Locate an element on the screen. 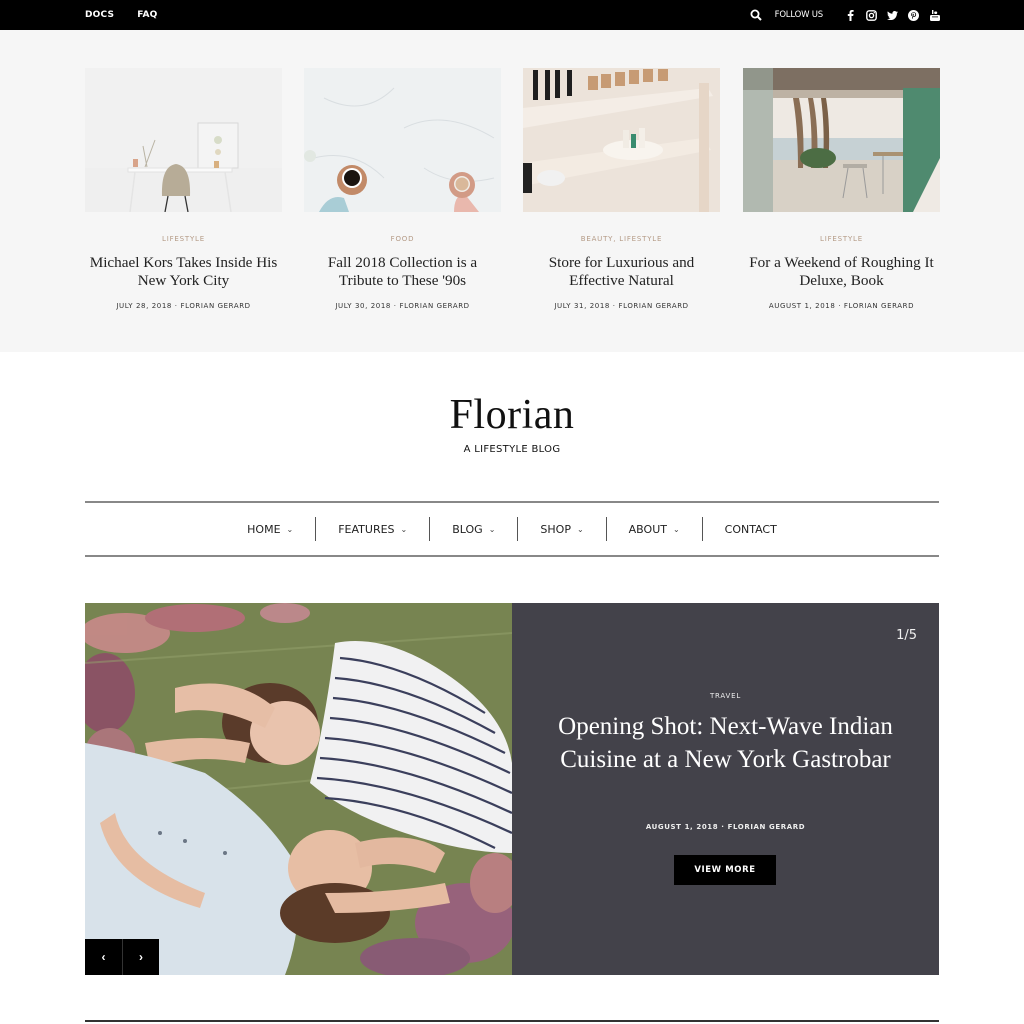 This screenshot has height=1024, width=1024. search-icon is located at coordinates (756, 15).